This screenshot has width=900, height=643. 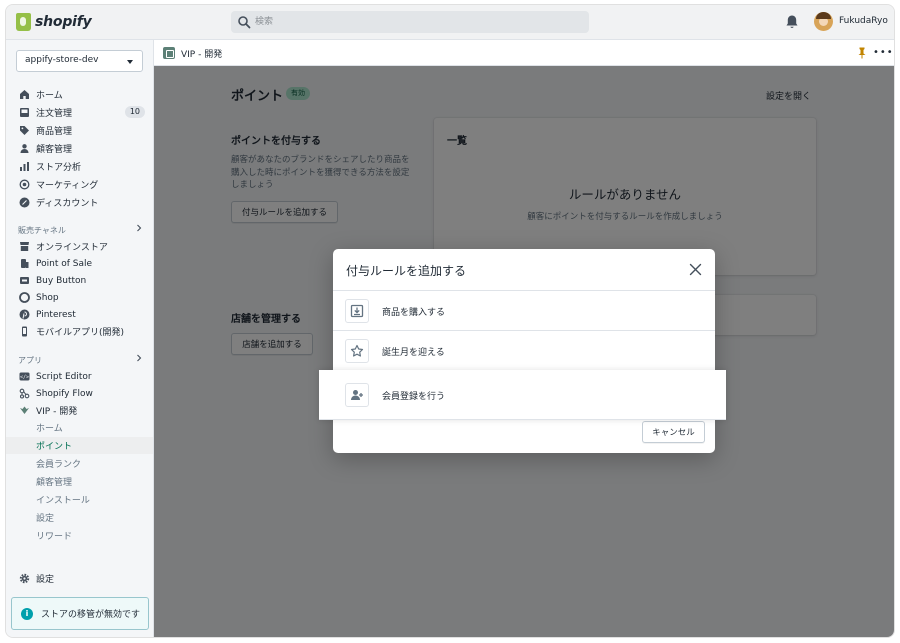 I want to click on avatar, so click(x=823, y=21).